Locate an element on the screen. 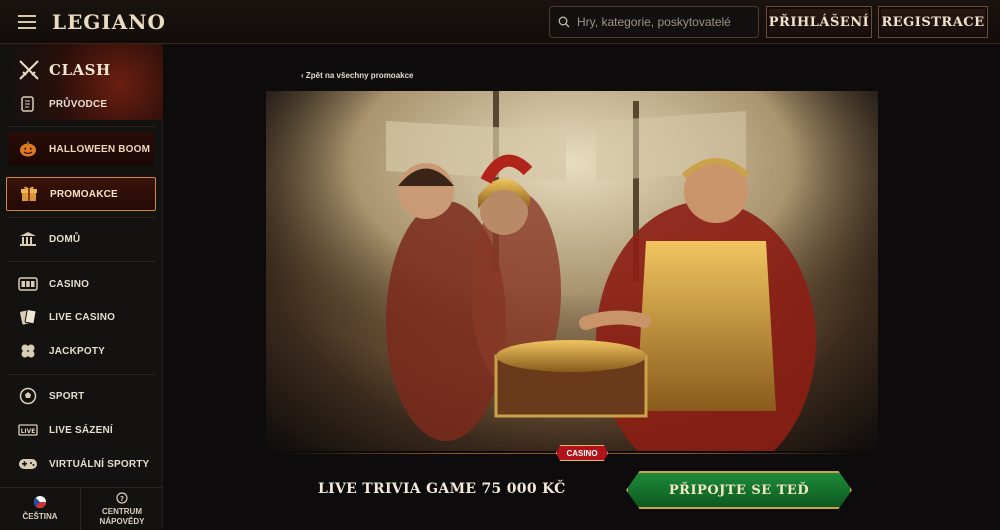 Image resolution: width=1000 pixels, height=530 pixels. sidebar-item-sport: SPORT is located at coordinates (81, 396).